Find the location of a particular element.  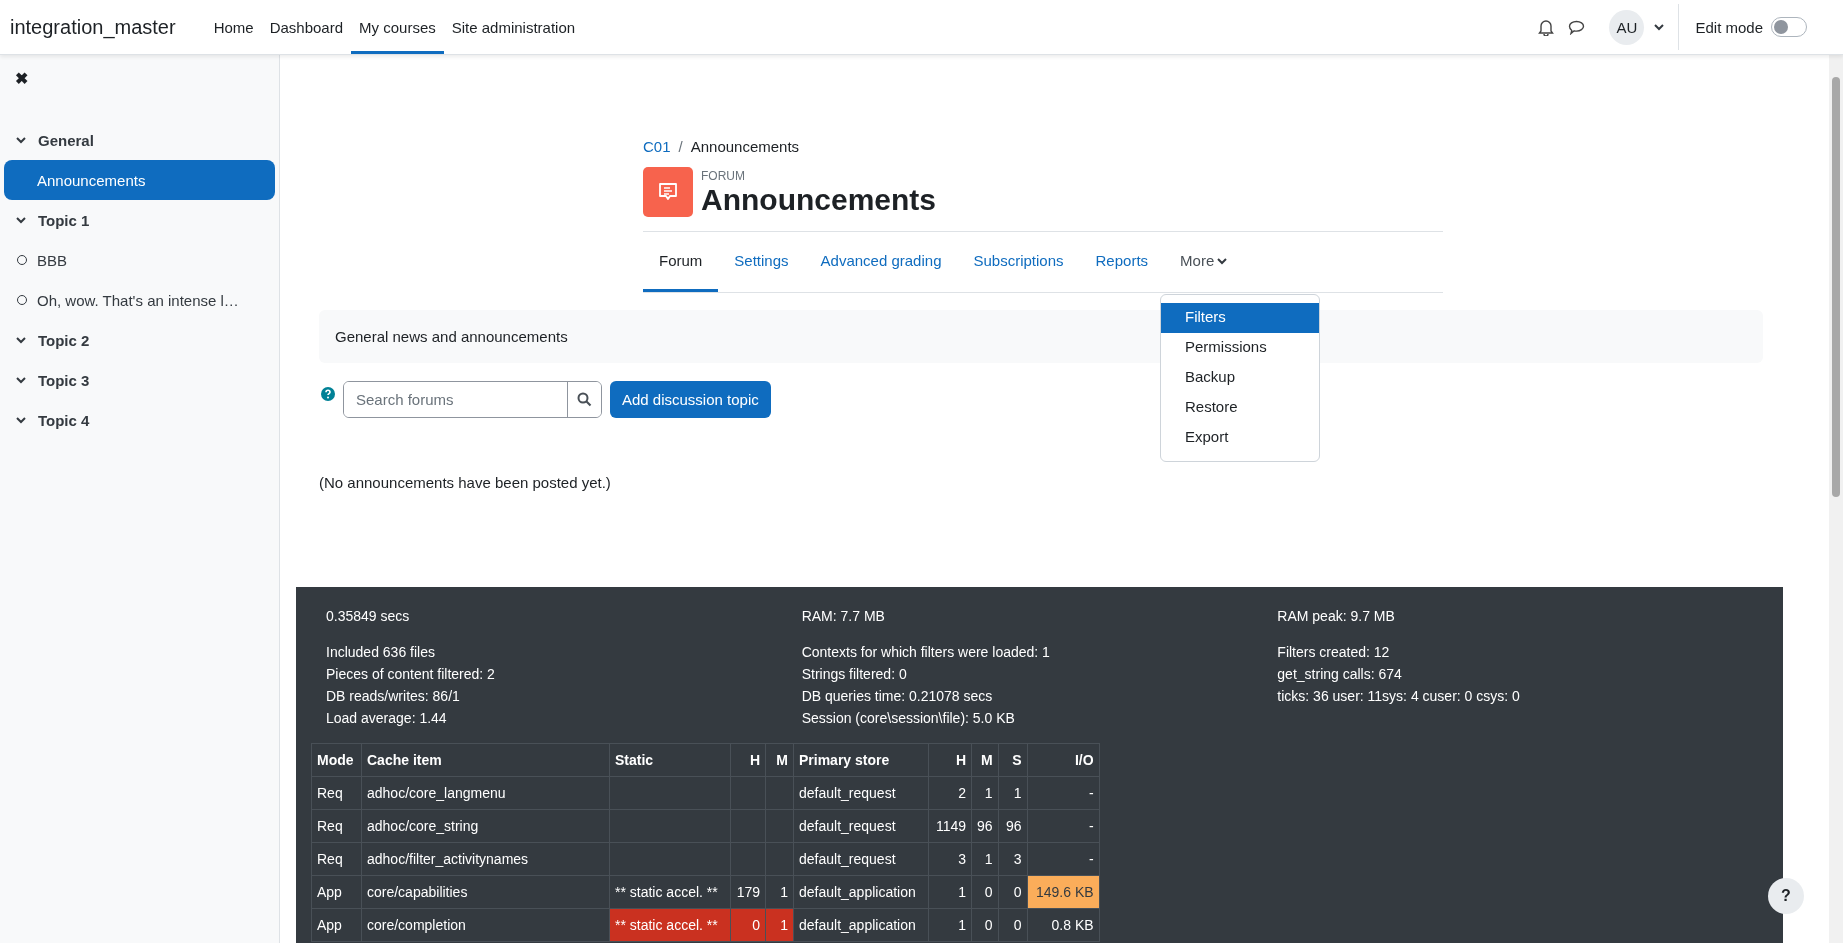

menu-item: Permissions is located at coordinates (1240, 348).